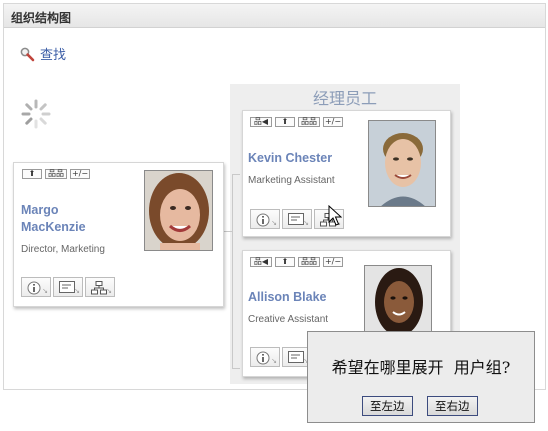 This screenshot has height=431, width=548. Describe the element at coordinates (228, 231) in the screenshot. I see `connector-line` at that location.